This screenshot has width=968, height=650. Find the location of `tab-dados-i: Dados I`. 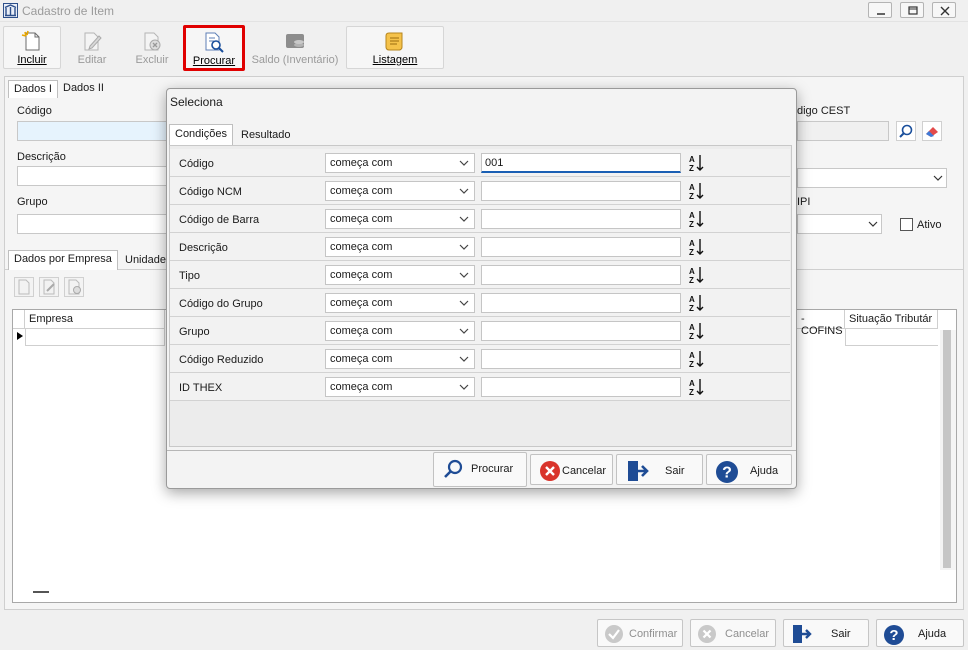

tab-dados-i: Dados I is located at coordinates (33, 89).